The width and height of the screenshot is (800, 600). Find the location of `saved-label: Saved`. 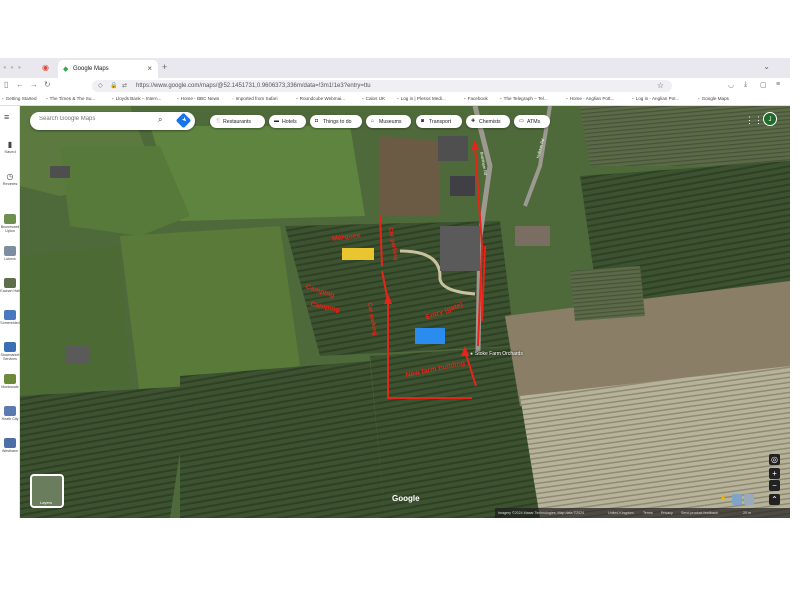

saved-label: Saved is located at coordinates (10, 151).